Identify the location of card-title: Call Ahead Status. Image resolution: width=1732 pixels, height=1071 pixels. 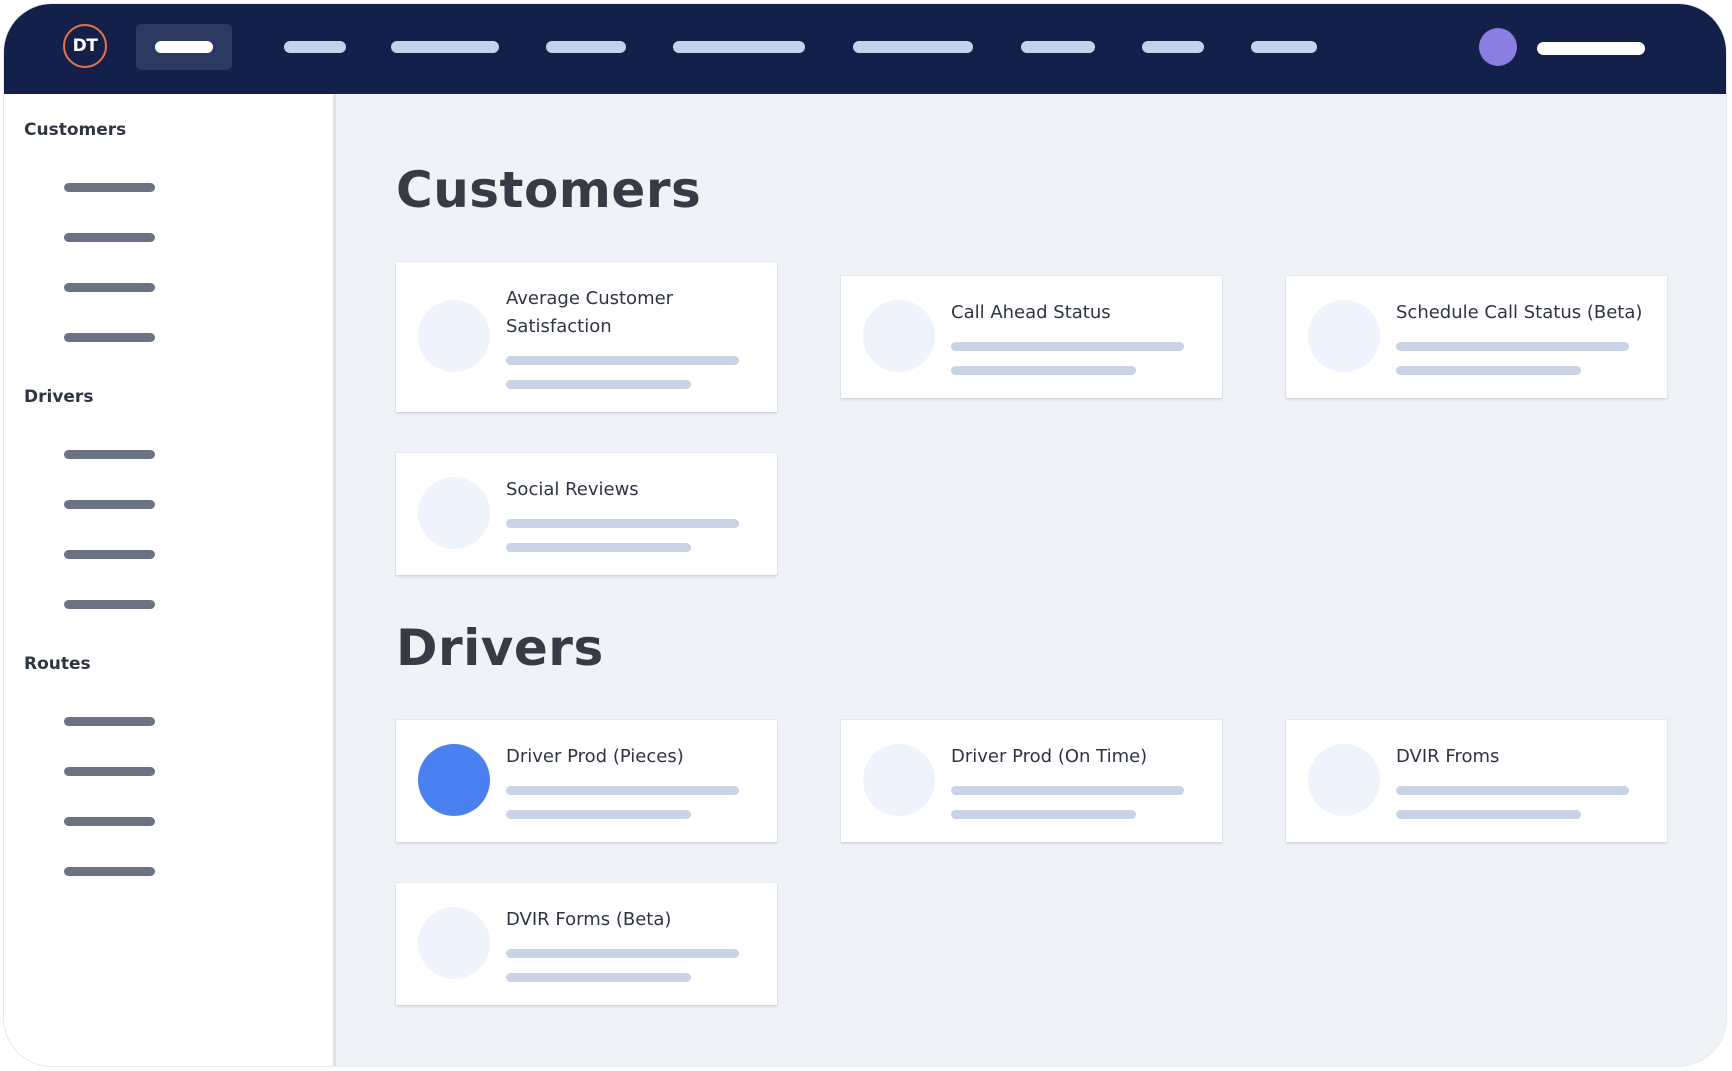
(1031, 312).